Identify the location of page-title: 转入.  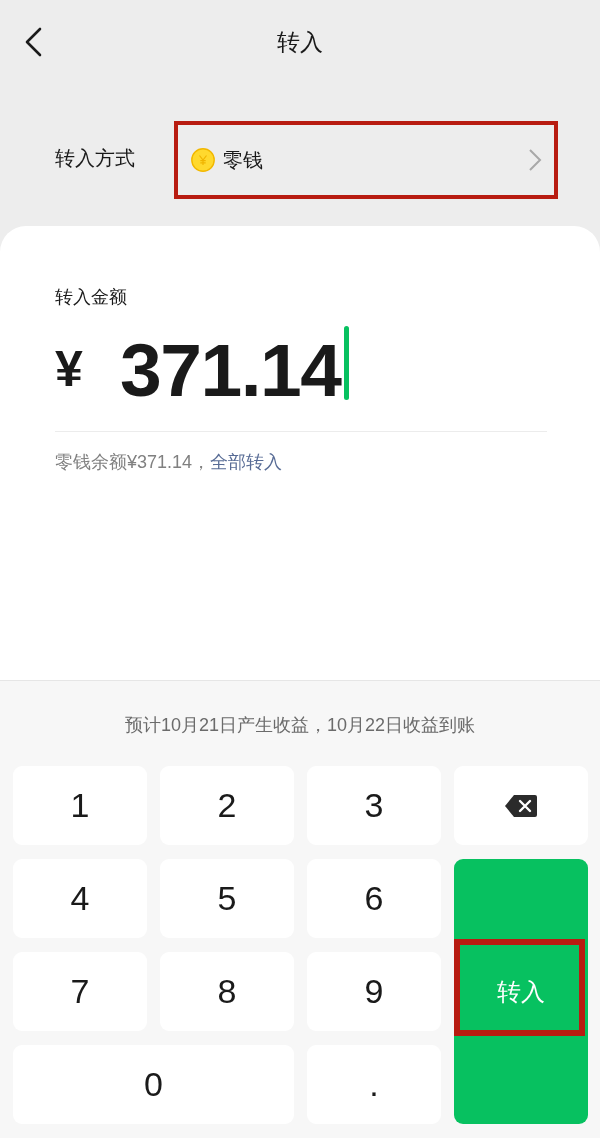
(300, 42).